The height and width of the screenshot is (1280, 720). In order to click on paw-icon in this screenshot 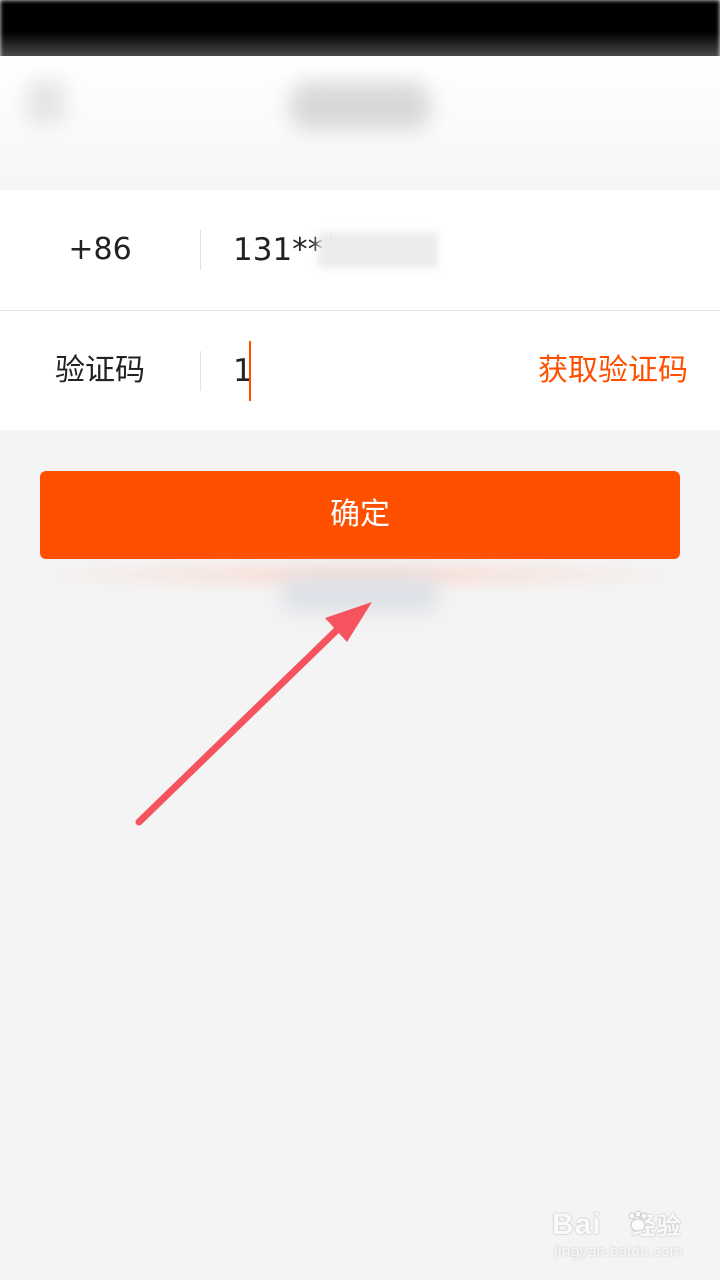, I will do `click(638, 1221)`.